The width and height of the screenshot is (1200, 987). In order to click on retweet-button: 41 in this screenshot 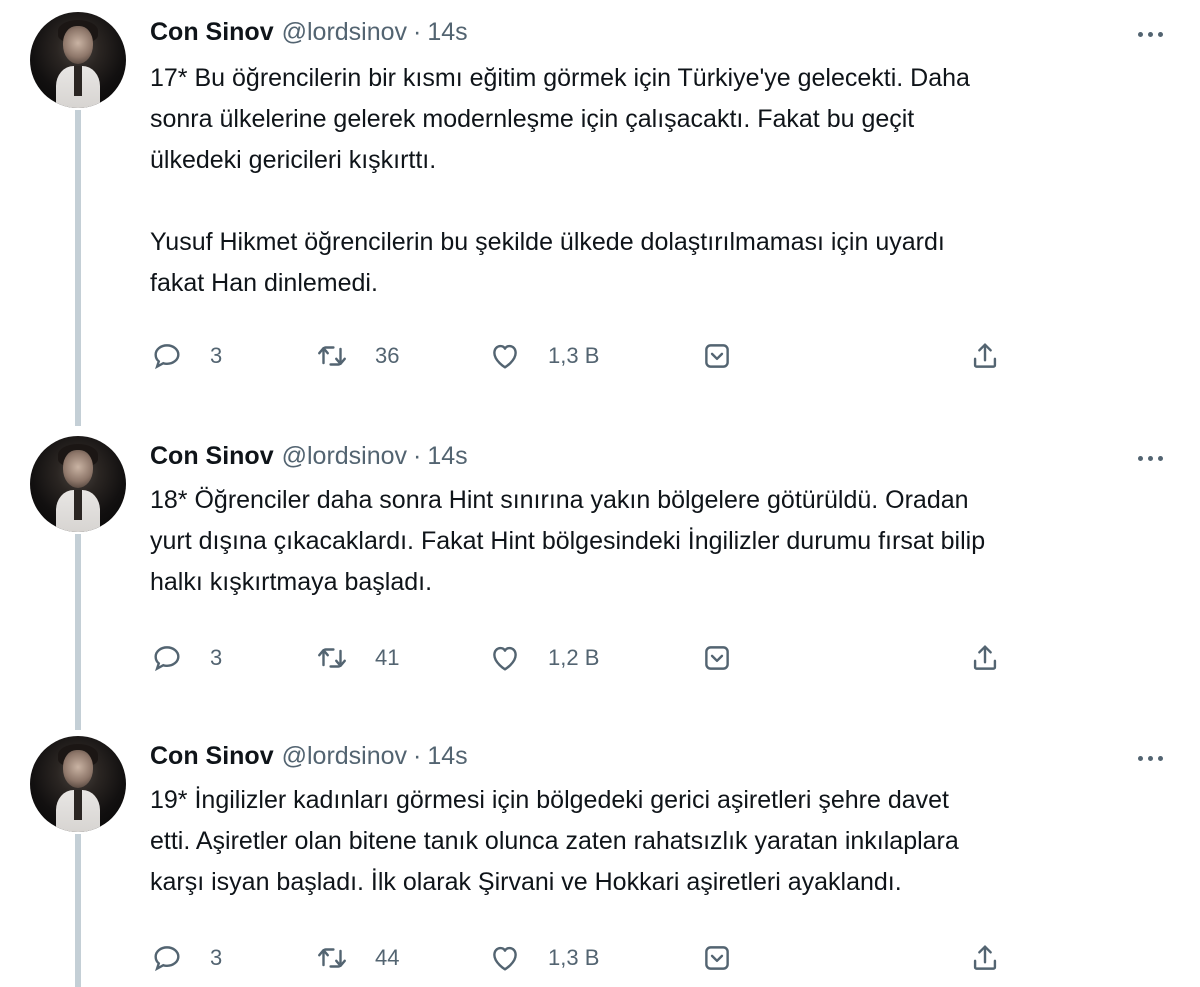, I will do `click(357, 658)`.